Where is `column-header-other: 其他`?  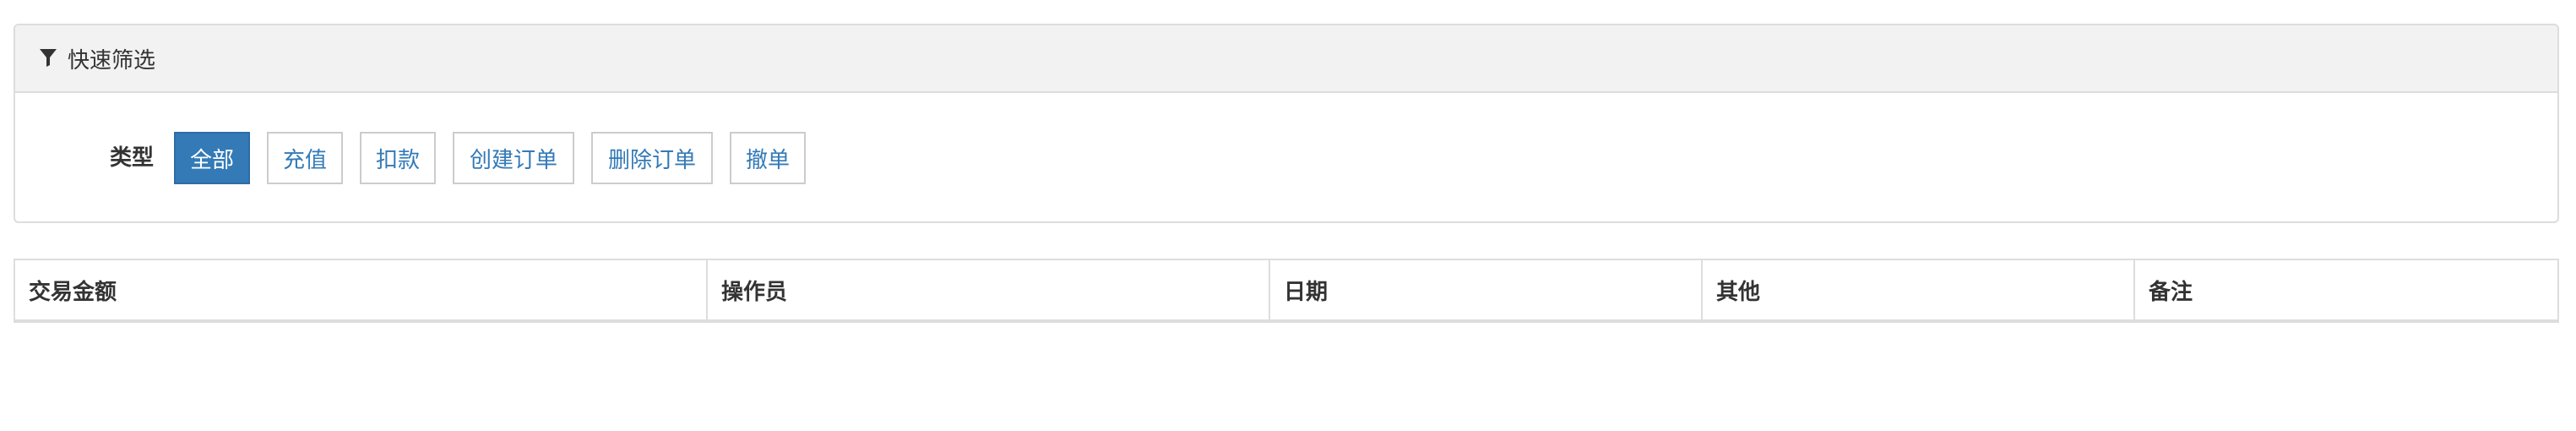 column-header-other: 其他 is located at coordinates (1919, 289).